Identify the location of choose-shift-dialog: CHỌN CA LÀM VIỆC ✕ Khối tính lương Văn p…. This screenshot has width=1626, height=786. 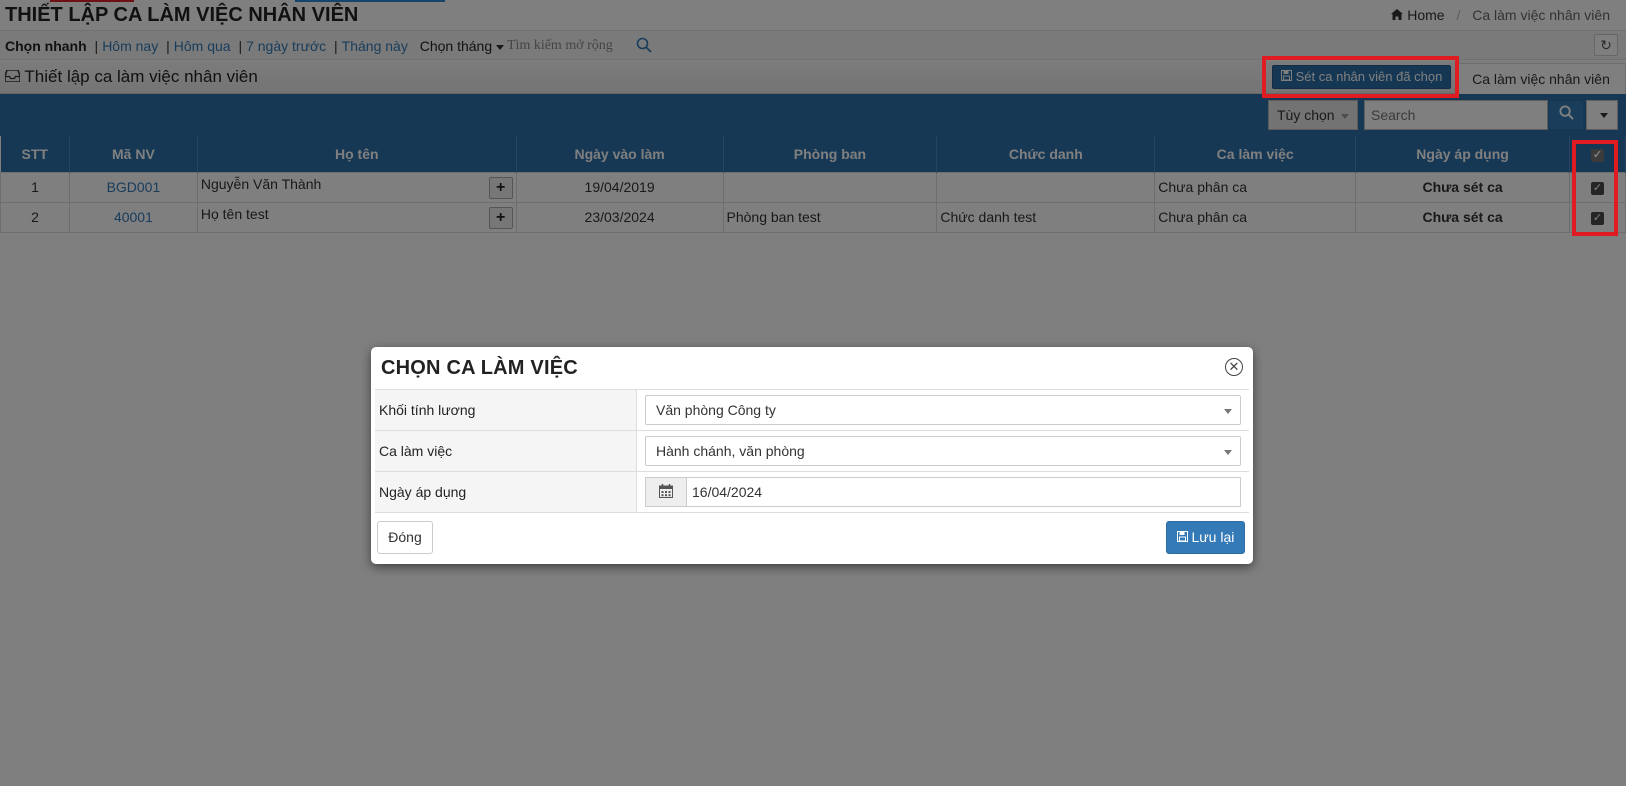
(812, 455).